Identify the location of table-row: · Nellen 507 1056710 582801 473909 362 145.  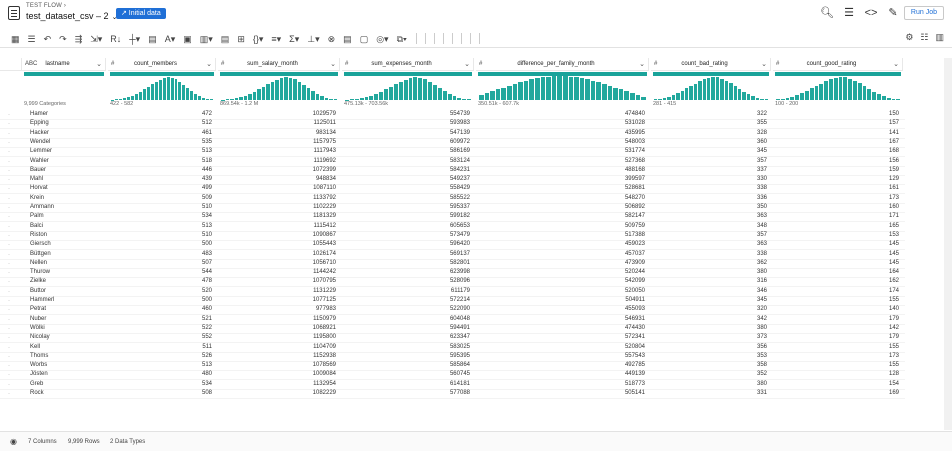
(452, 264).